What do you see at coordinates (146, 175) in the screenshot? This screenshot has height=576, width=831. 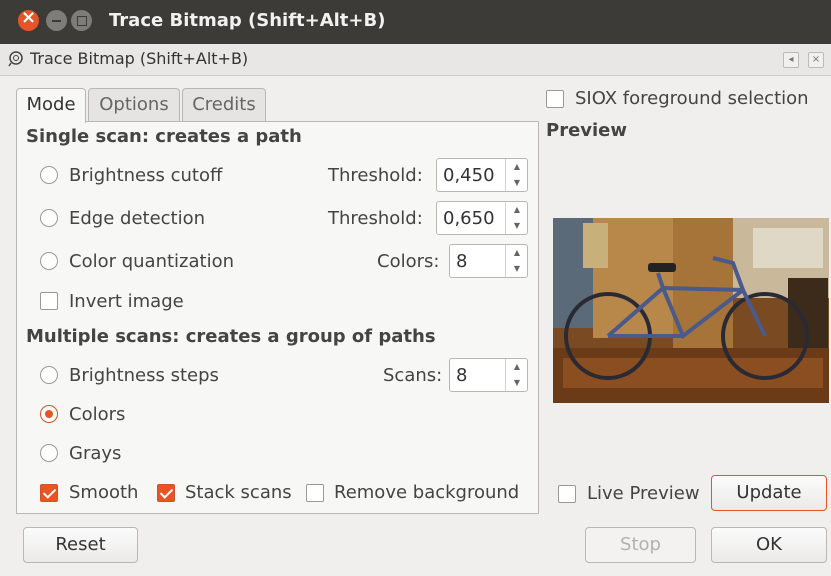 I see `brightness-cutoff-label: Brightness cutoff` at bounding box center [146, 175].